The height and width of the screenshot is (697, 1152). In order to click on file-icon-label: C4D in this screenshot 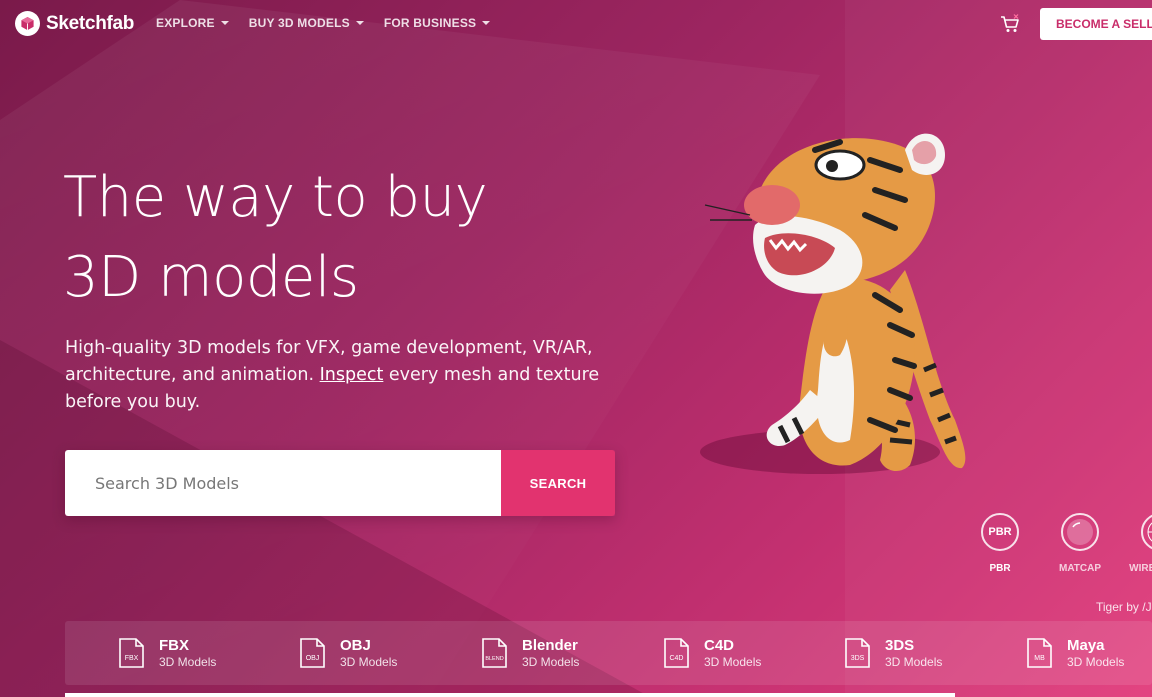, I will do `click(676, 658)`.